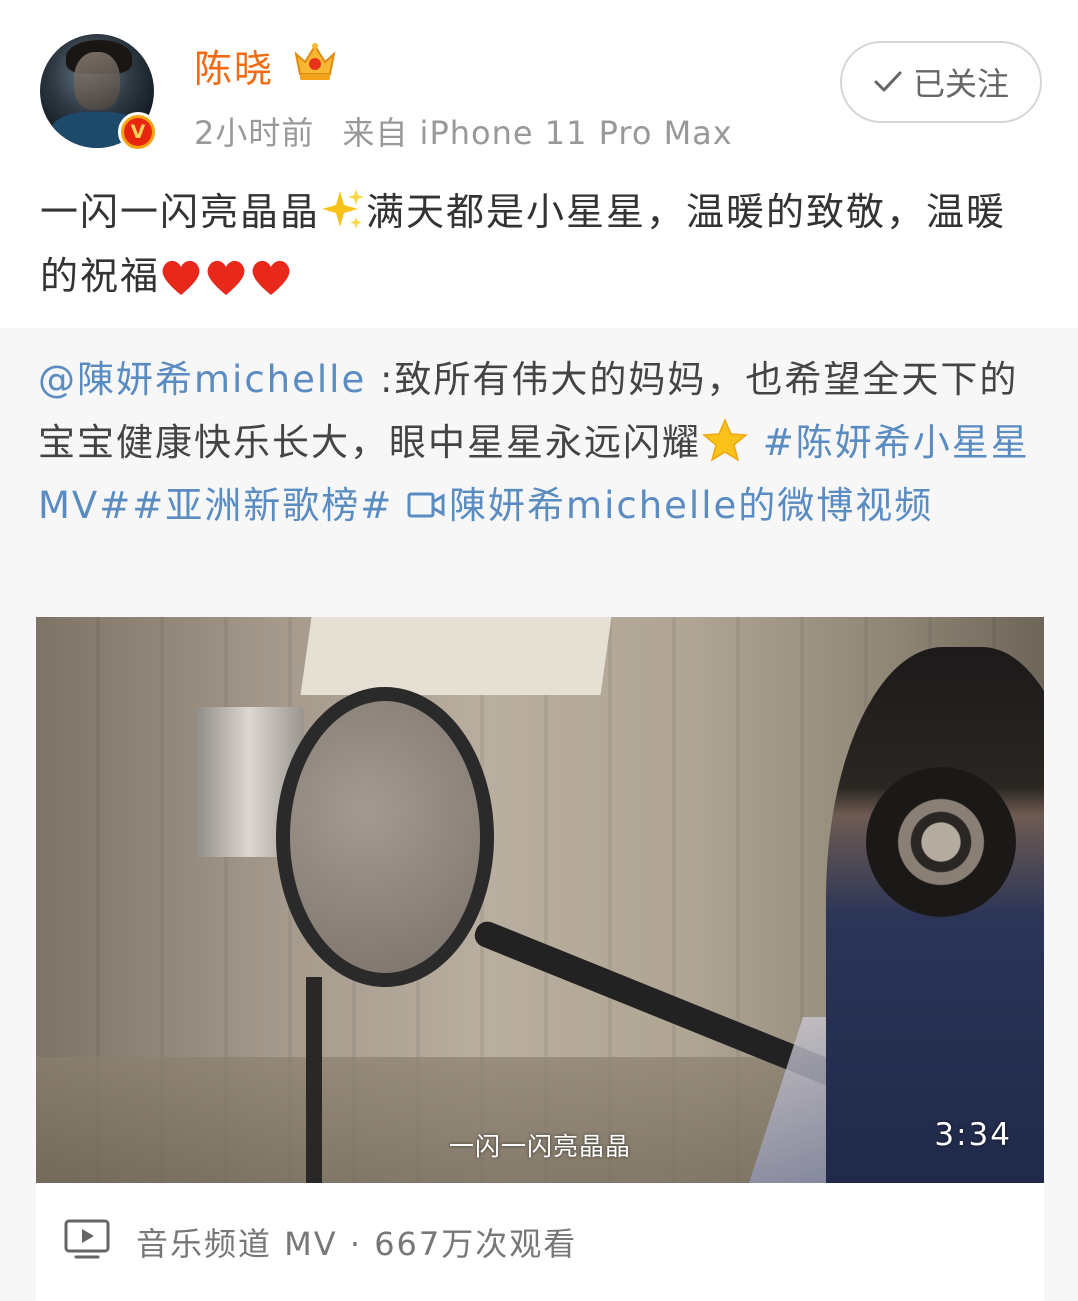 The height and width of the screenshot is (1301, 1078). I want to click on sparkles-icon, so click(343, 209).